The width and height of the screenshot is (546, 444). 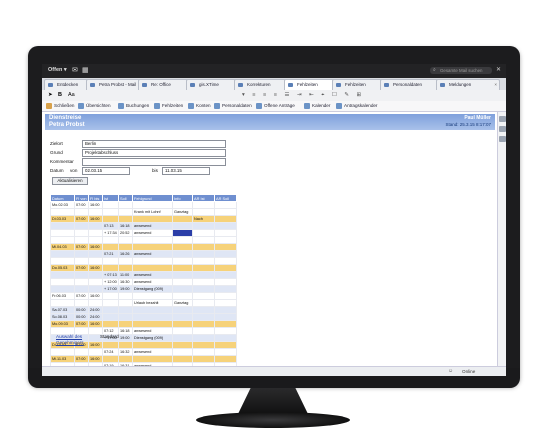 What do you see at coordinates (110, 254) in the screenshot?
I see `table-cell: 07:21` at bounding box center [110, 254].